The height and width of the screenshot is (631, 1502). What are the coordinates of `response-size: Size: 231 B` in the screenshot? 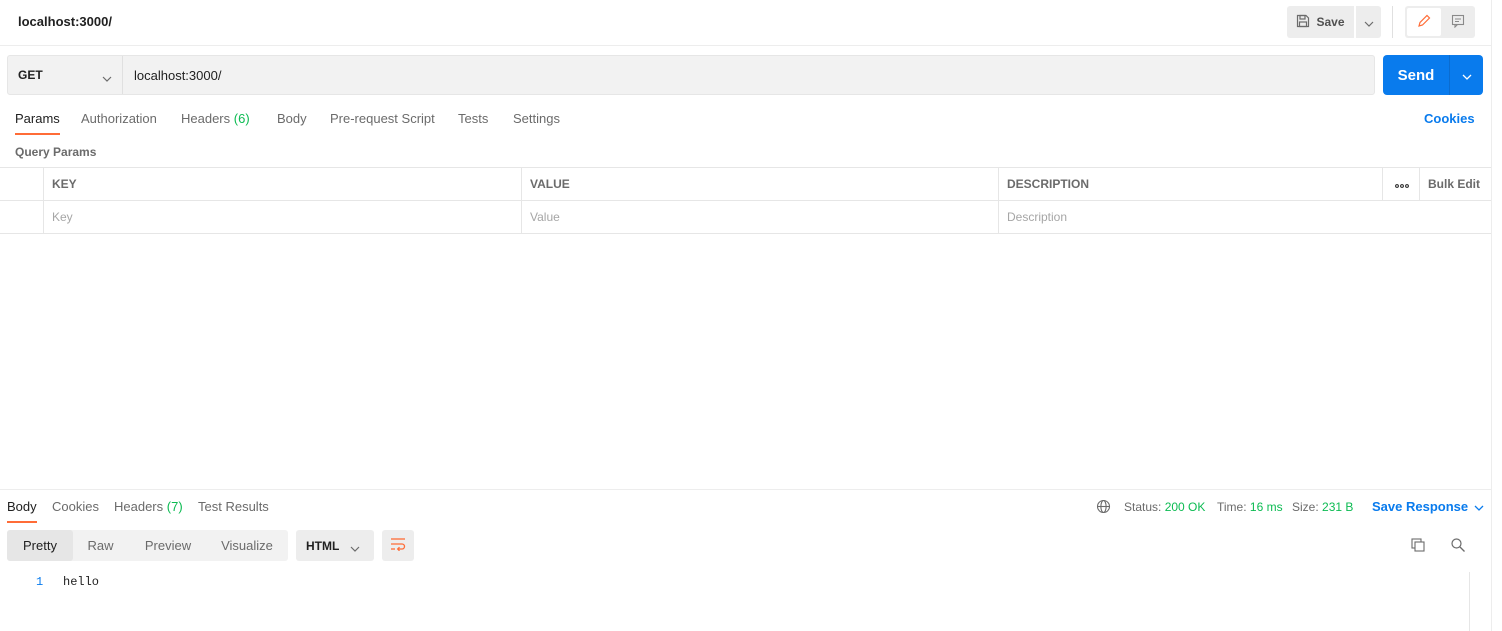 It's located at (1322, 507).